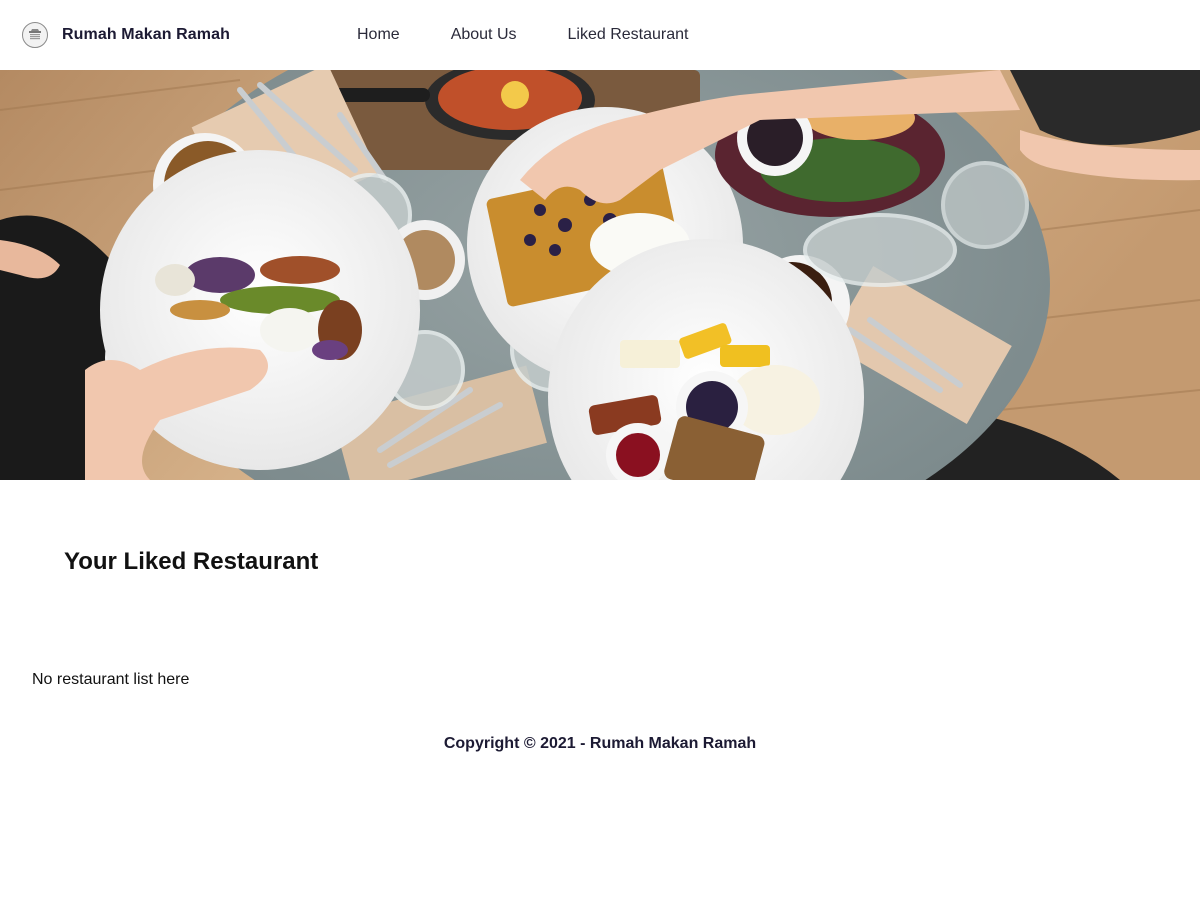 The width and height of the screenshot is (1200, 900). Describe the element at coordinates (35, 35) in the screenshot. I see `restaurant-logo-icon` at that location.